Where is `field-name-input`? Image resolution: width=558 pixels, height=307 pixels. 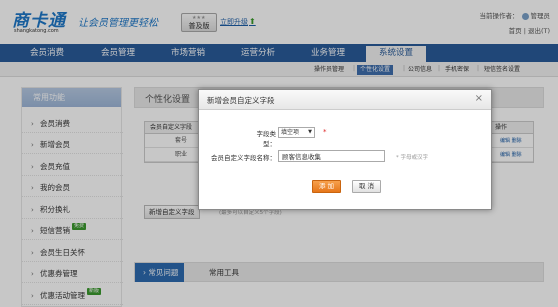
field-name-input is located at coordinates (331, 156).